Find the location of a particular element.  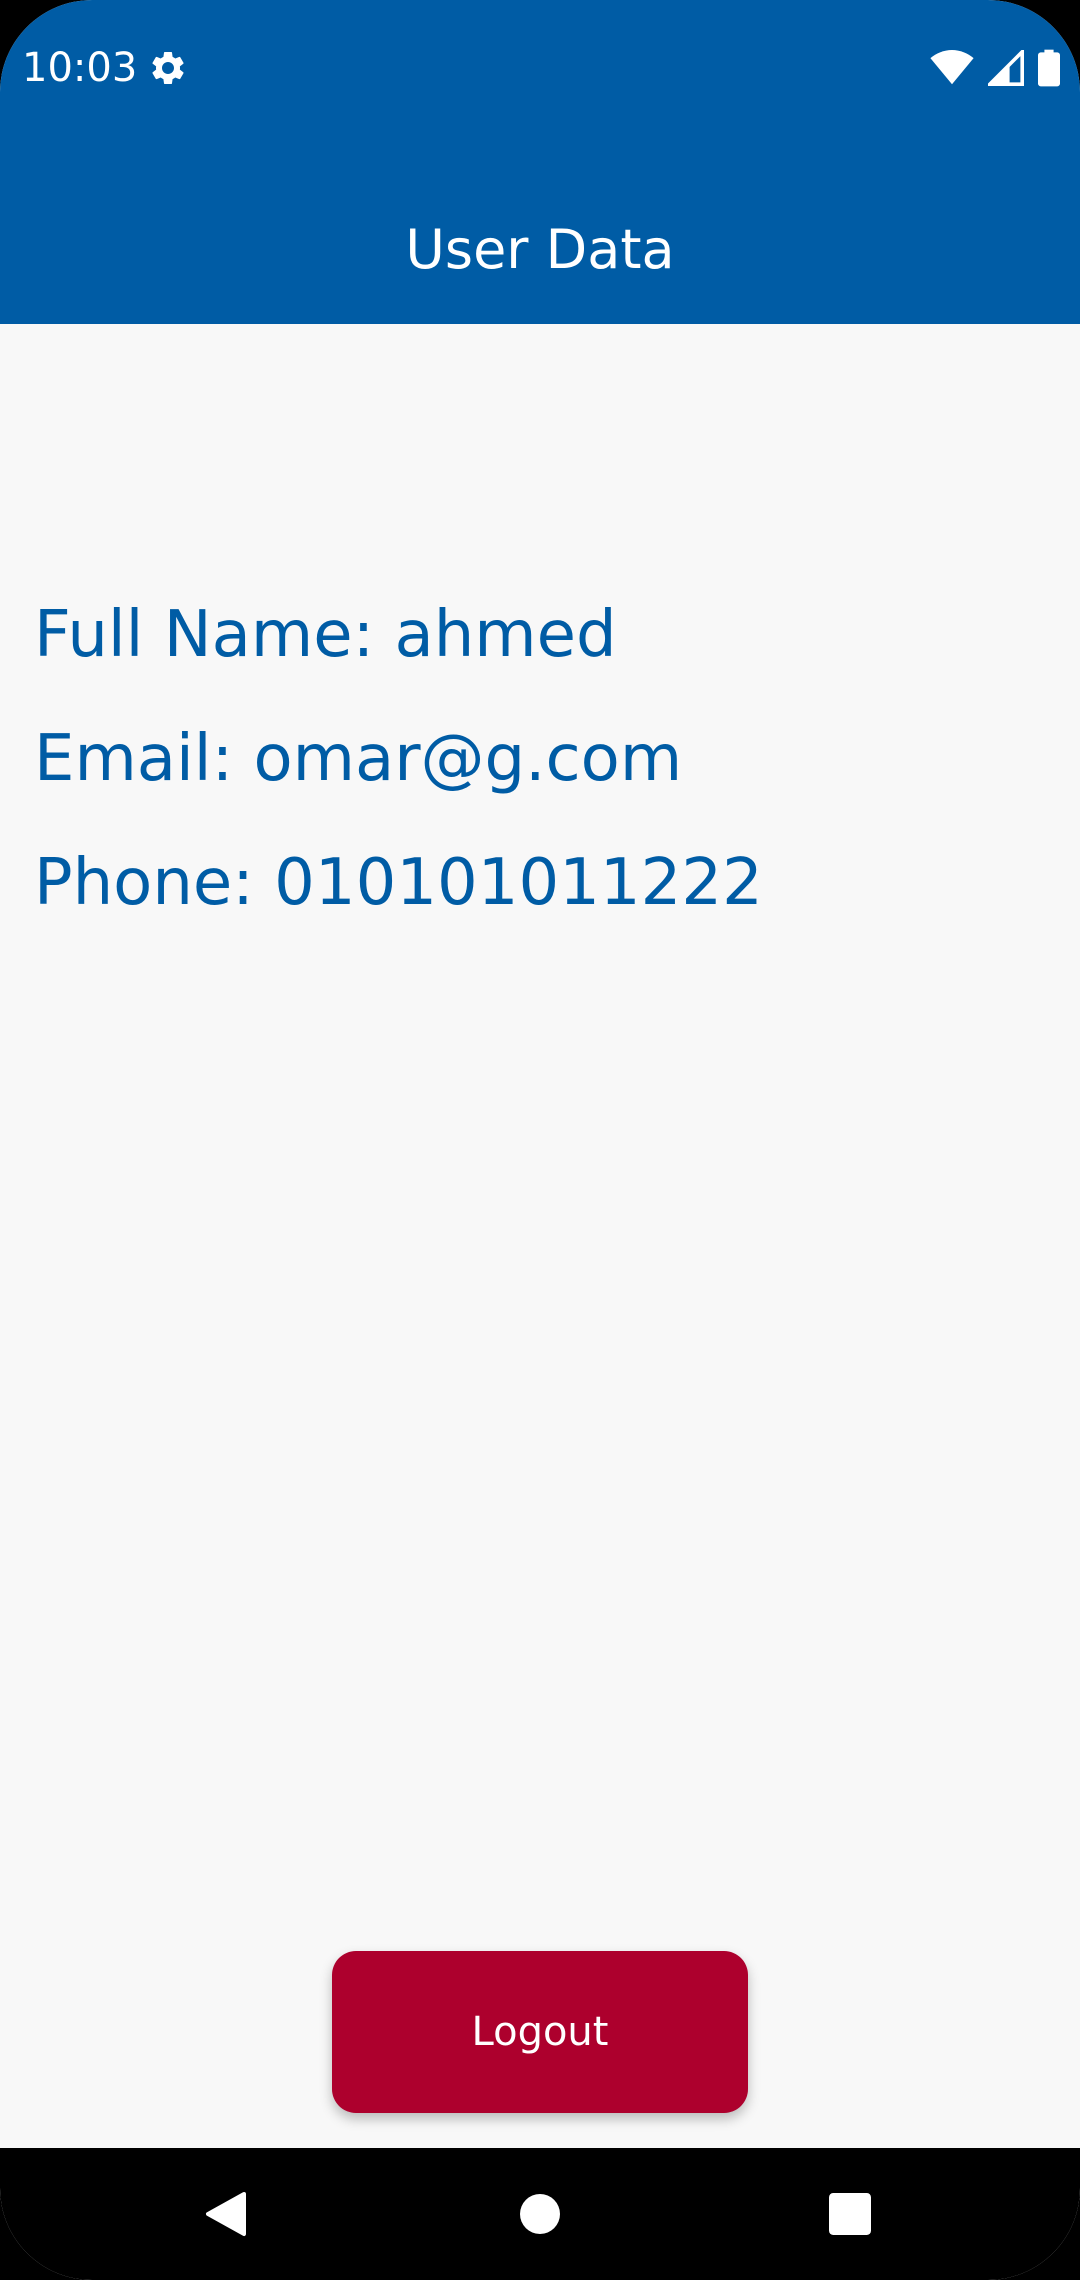

app-header: 10:03 User Data is located at coordinates (540, 162).